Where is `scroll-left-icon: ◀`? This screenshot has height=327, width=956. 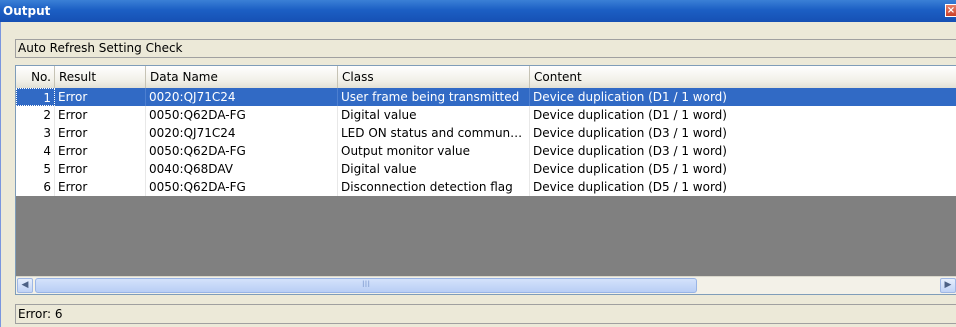
scroll-left-icon: ◀ is located at coordinates (25, 285).